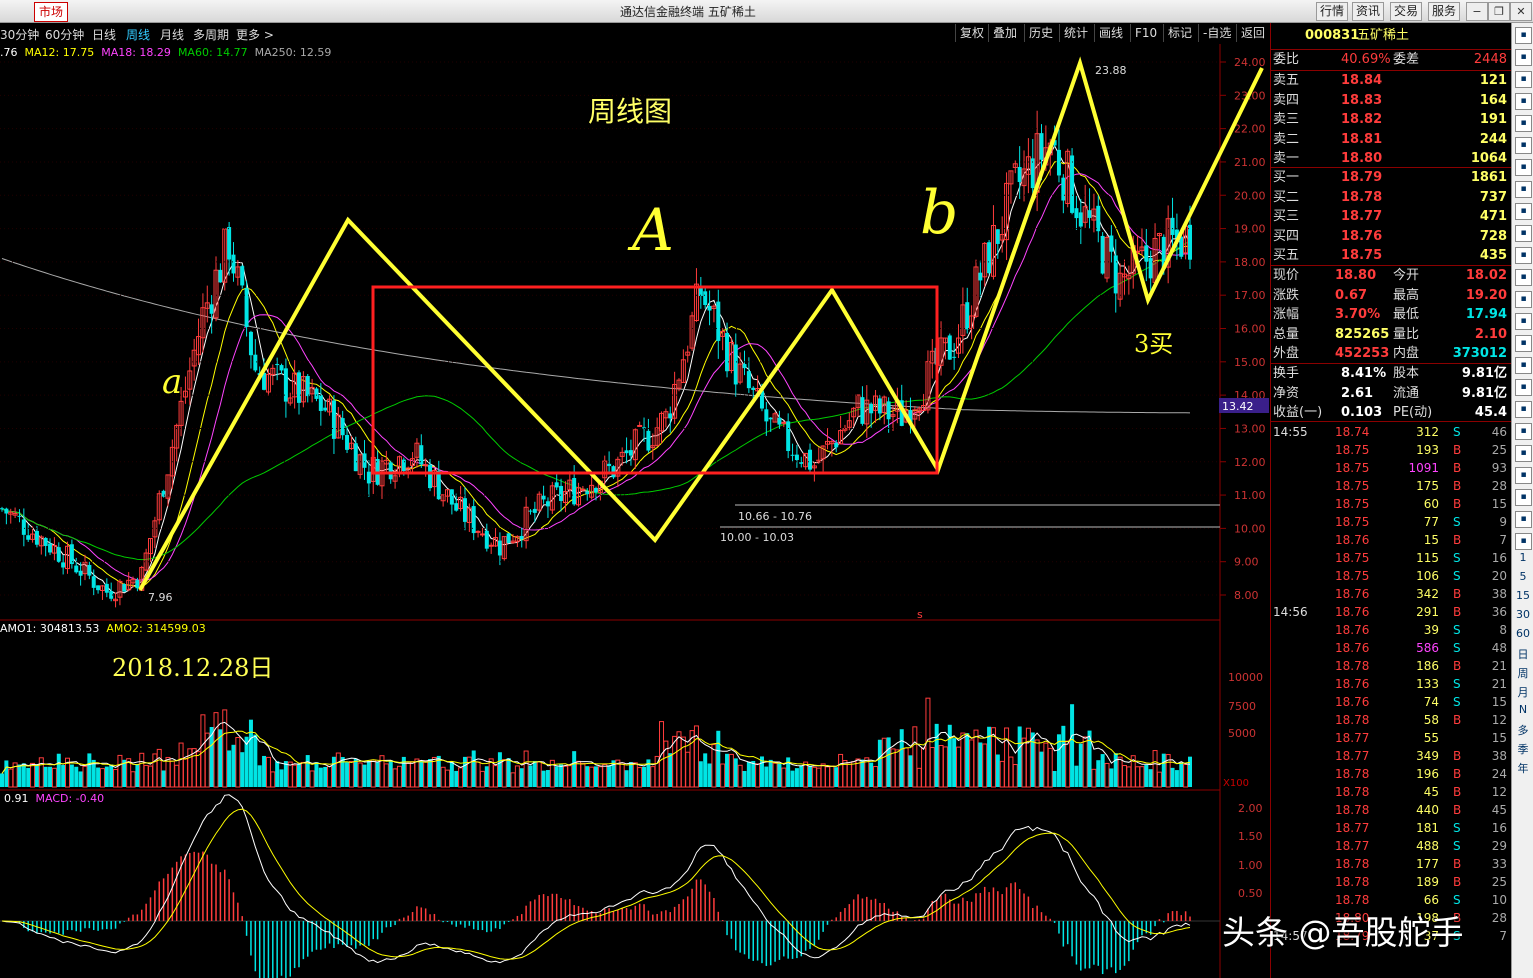 The width and height of the screenshot is (1533, 978). What do you see at coordinates (255, 34) in the screenshot?
I see `period-more: 更多 >` at bounding box center [255, 34].